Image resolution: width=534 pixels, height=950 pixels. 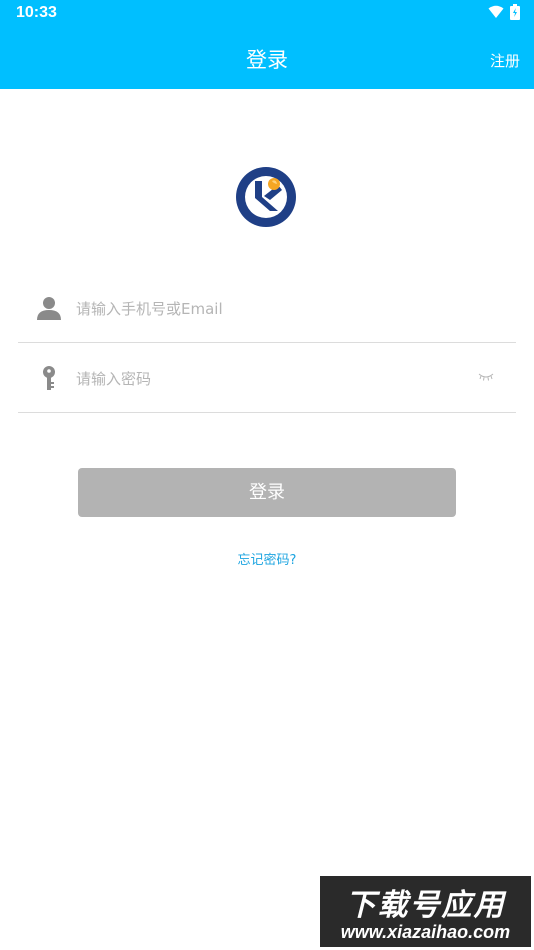 I want to click on app-bar: 10:33 登录 注册, so click(x=267, y=44).